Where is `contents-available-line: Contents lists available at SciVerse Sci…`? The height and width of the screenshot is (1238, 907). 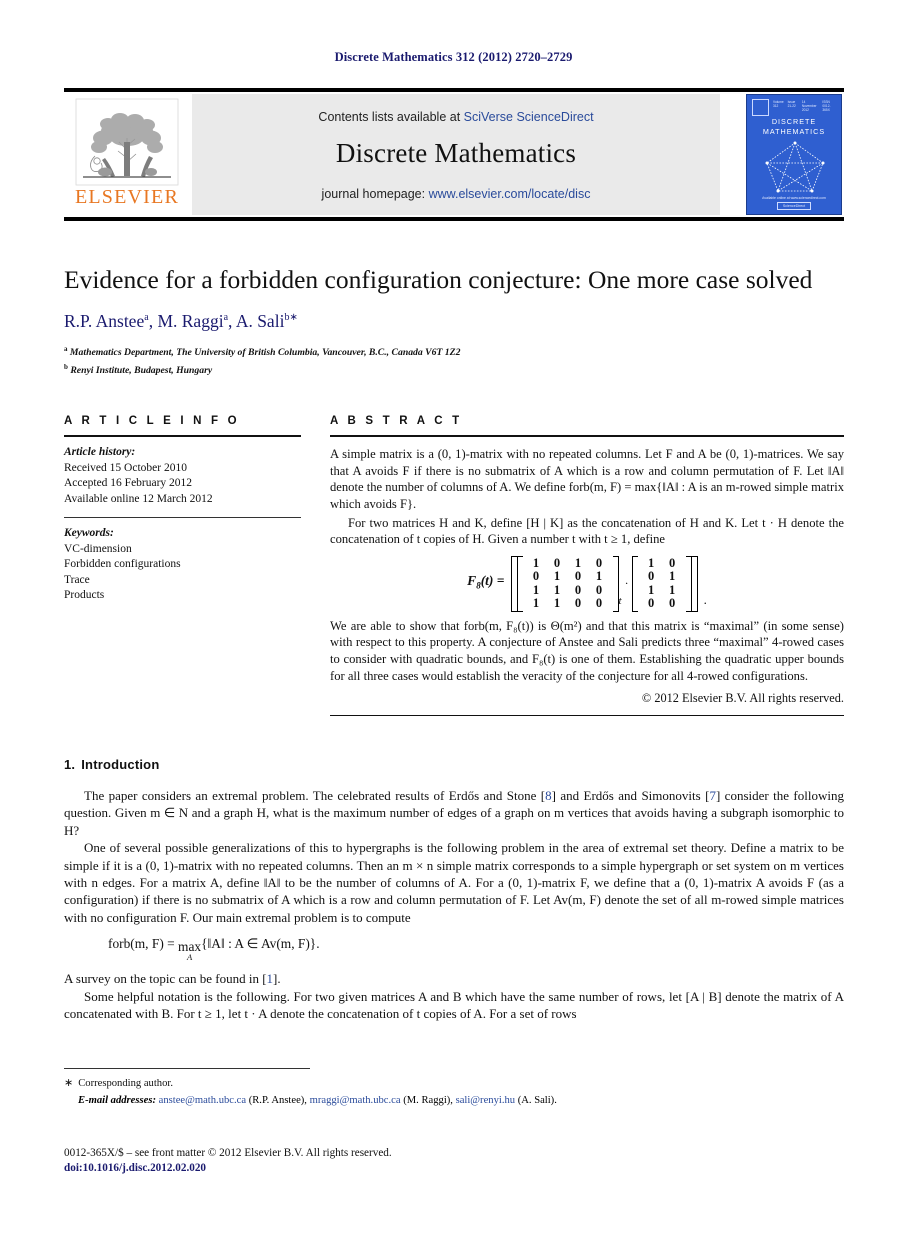
contents-available-line: Contents lists available at SciVerse Sci… is located at coordinates (456, 117).